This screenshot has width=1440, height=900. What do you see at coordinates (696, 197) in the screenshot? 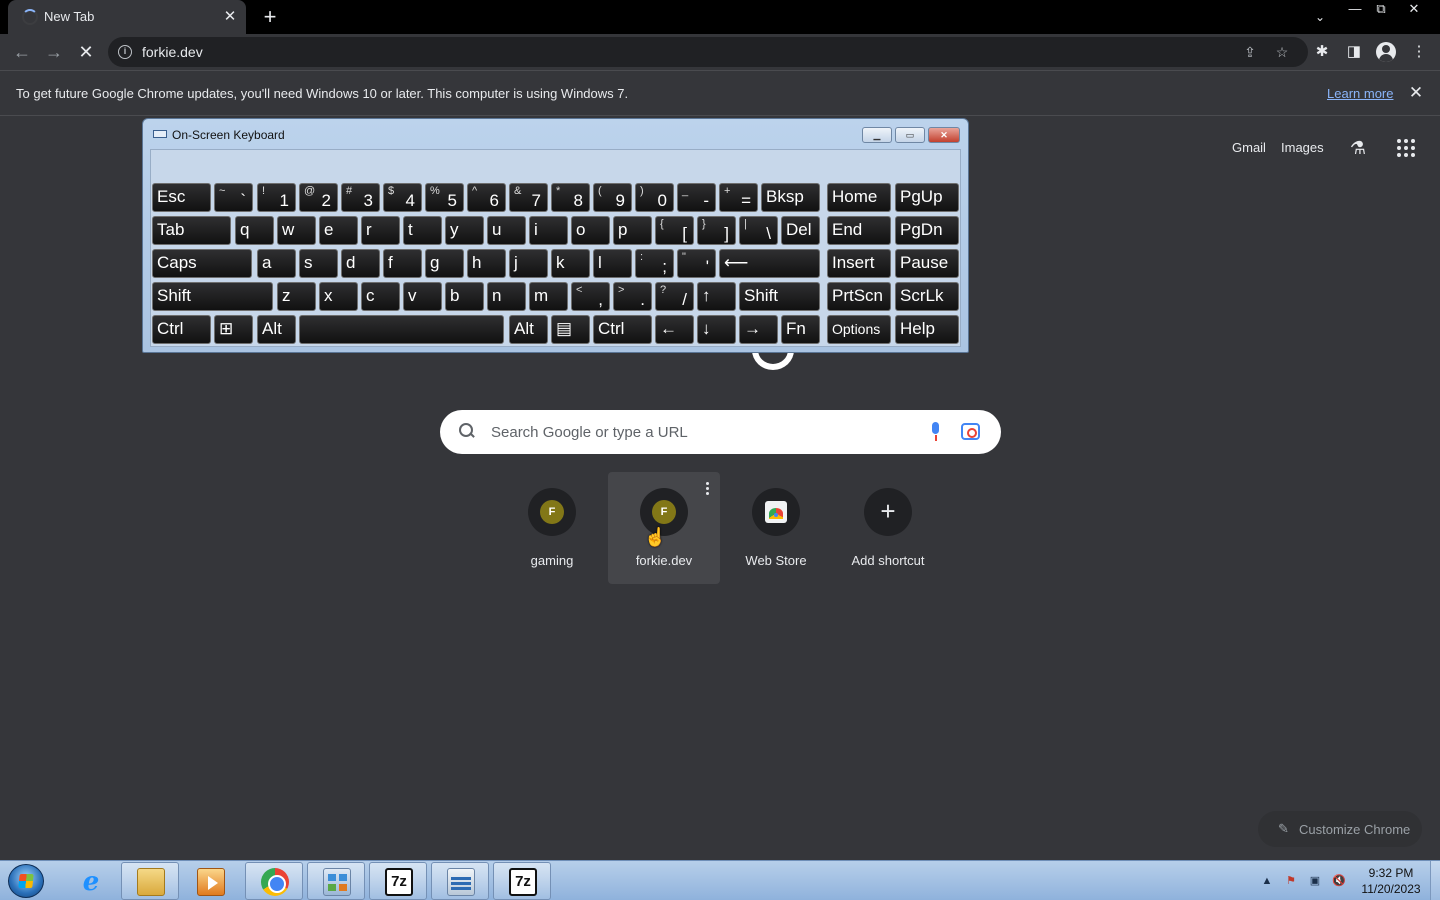
I see `osk-key--0-12: _ -` at bounding box center [696, 197].